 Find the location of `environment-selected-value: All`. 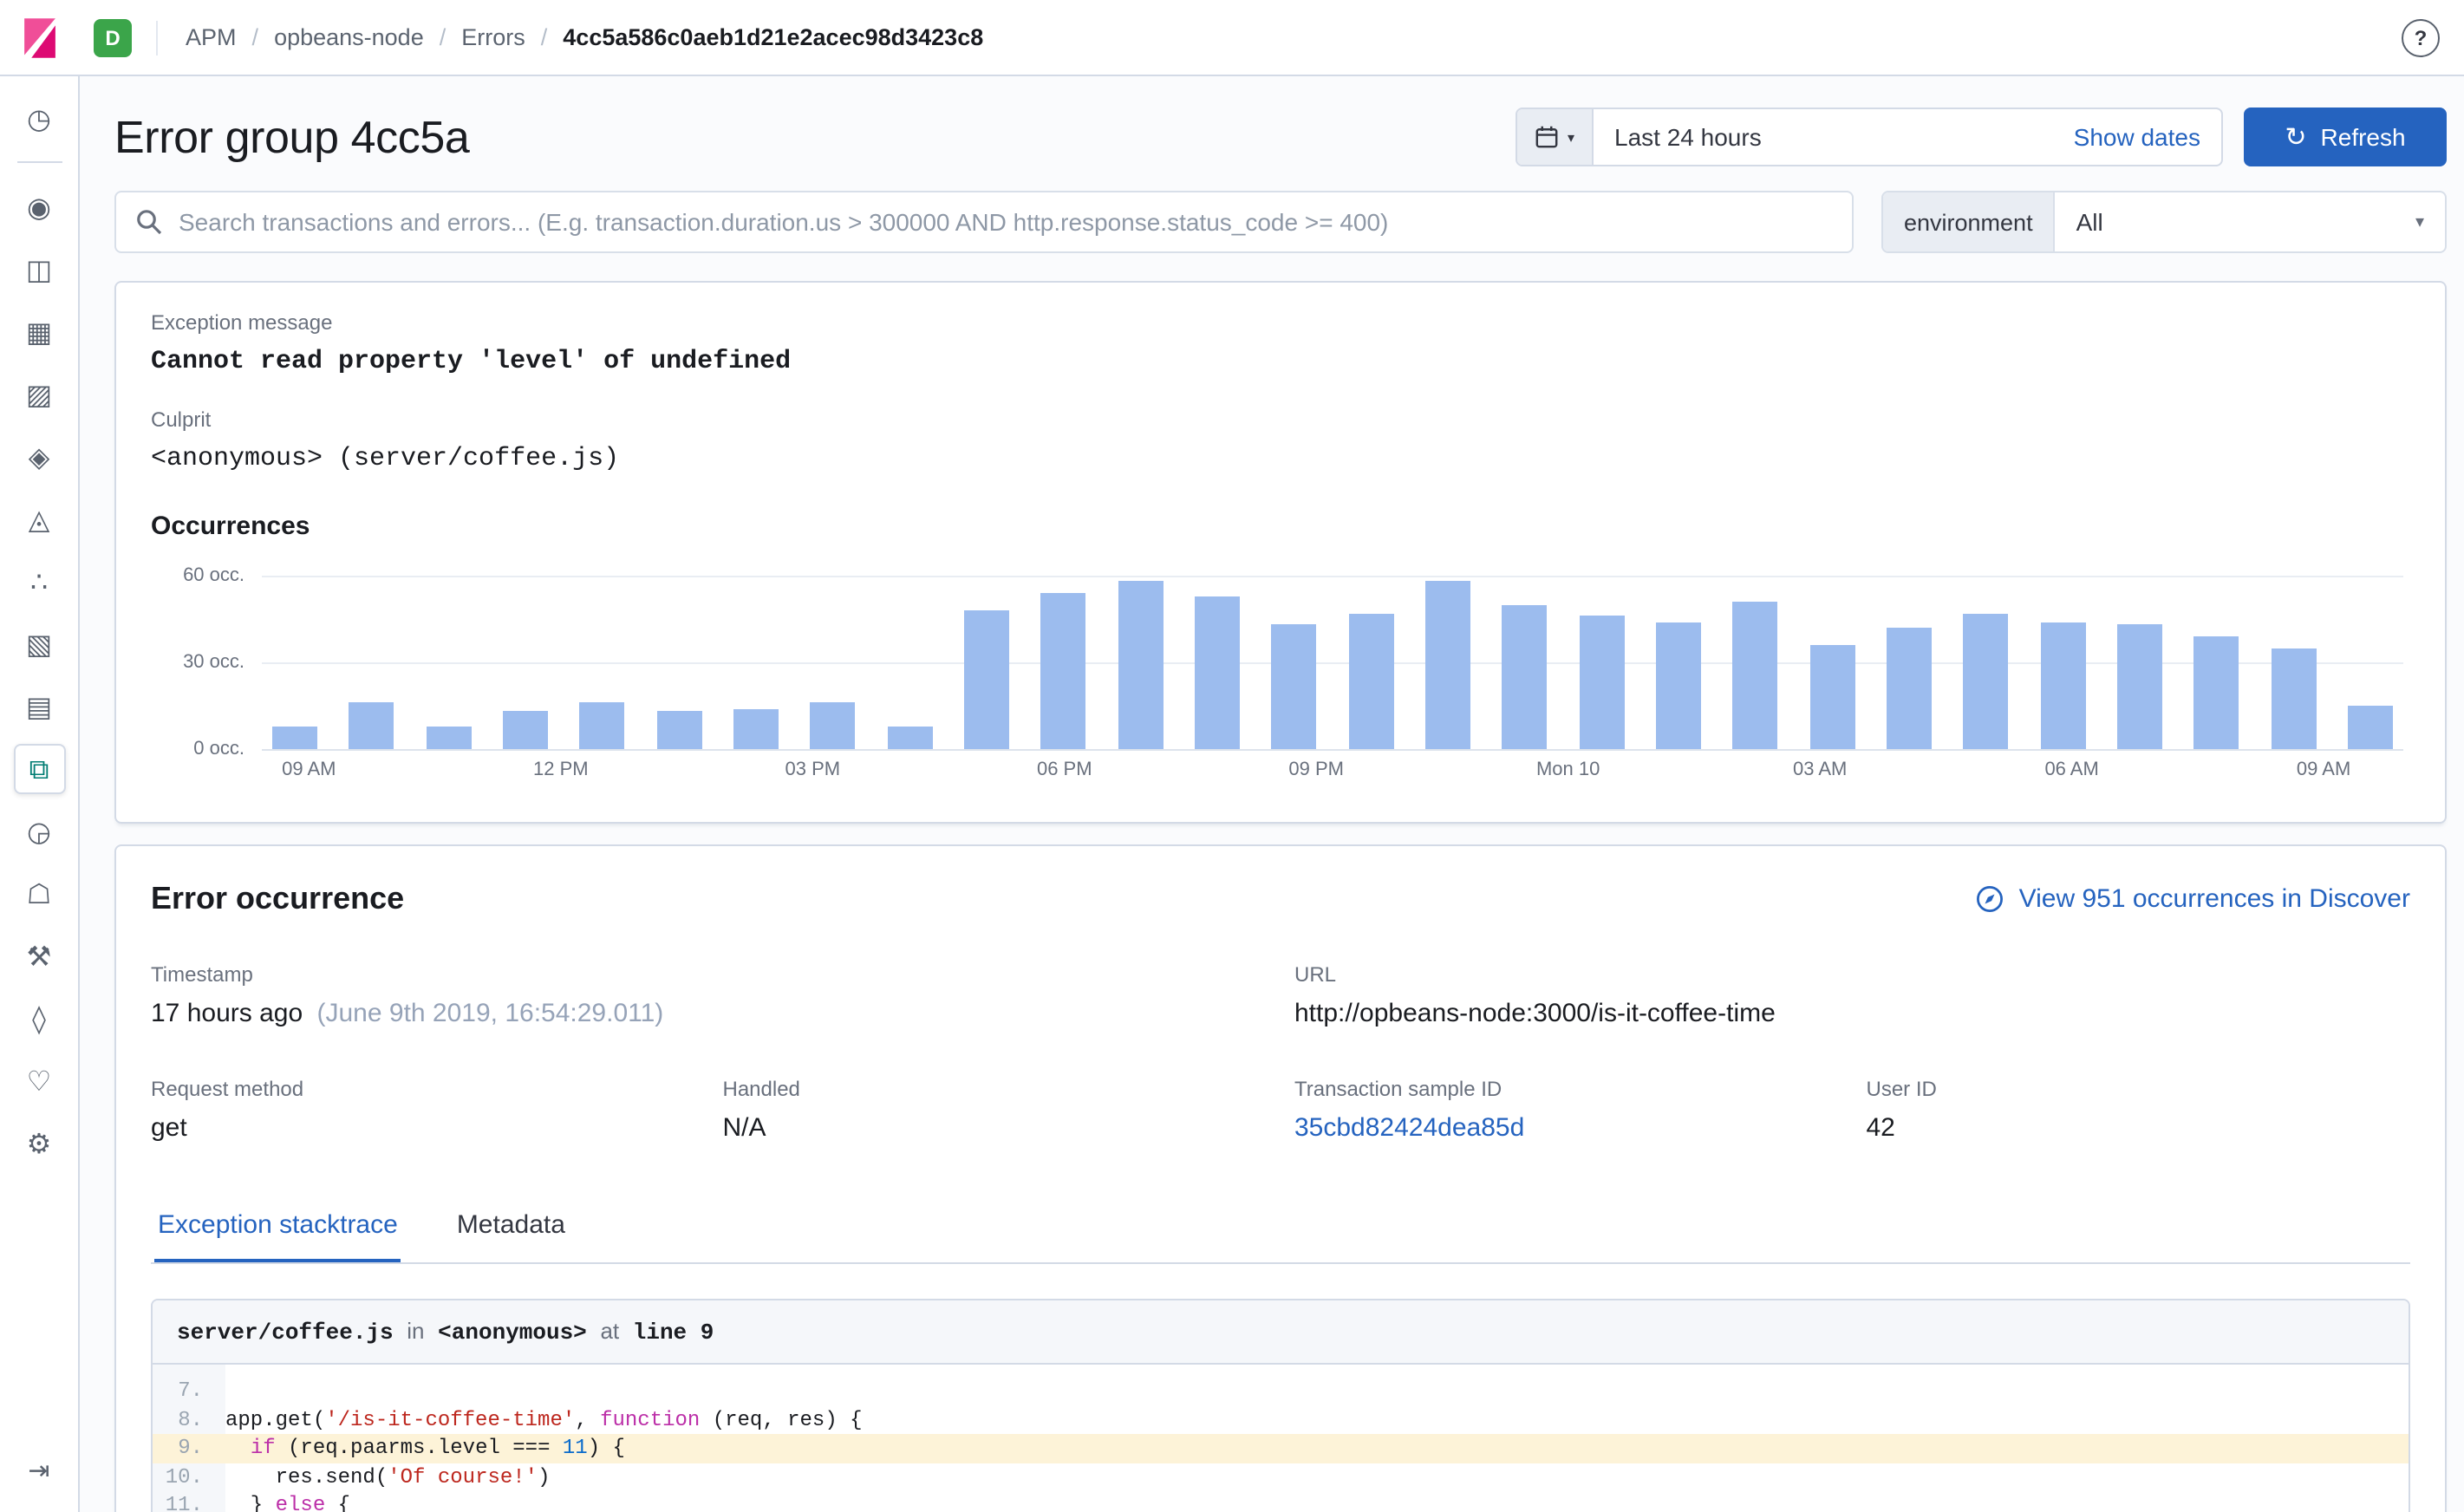

environment-selected-value: All is located at coordinates (2089, 222).